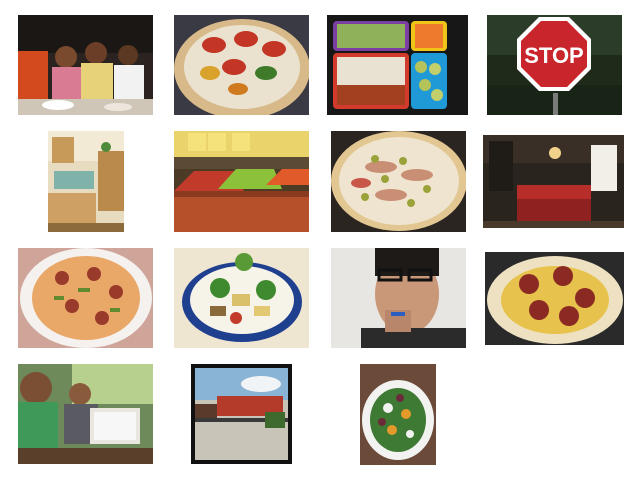  I want to click on kitchen-interior-image, so click(86, 181).